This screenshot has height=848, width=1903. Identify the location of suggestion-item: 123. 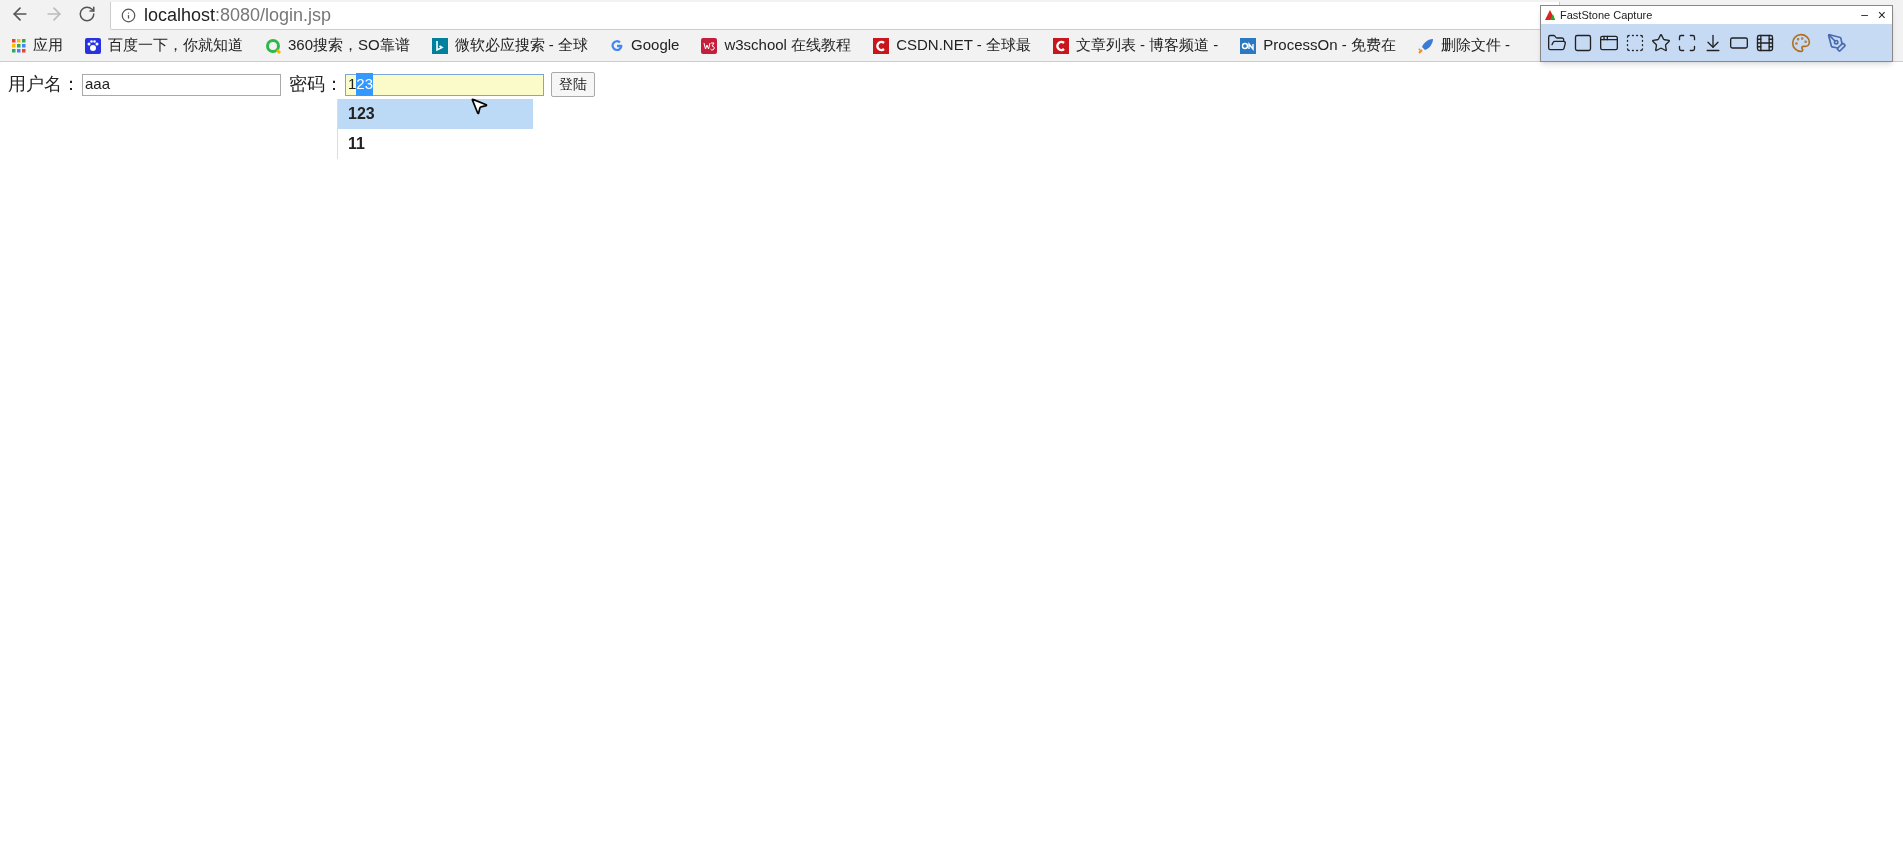
(435, 114).